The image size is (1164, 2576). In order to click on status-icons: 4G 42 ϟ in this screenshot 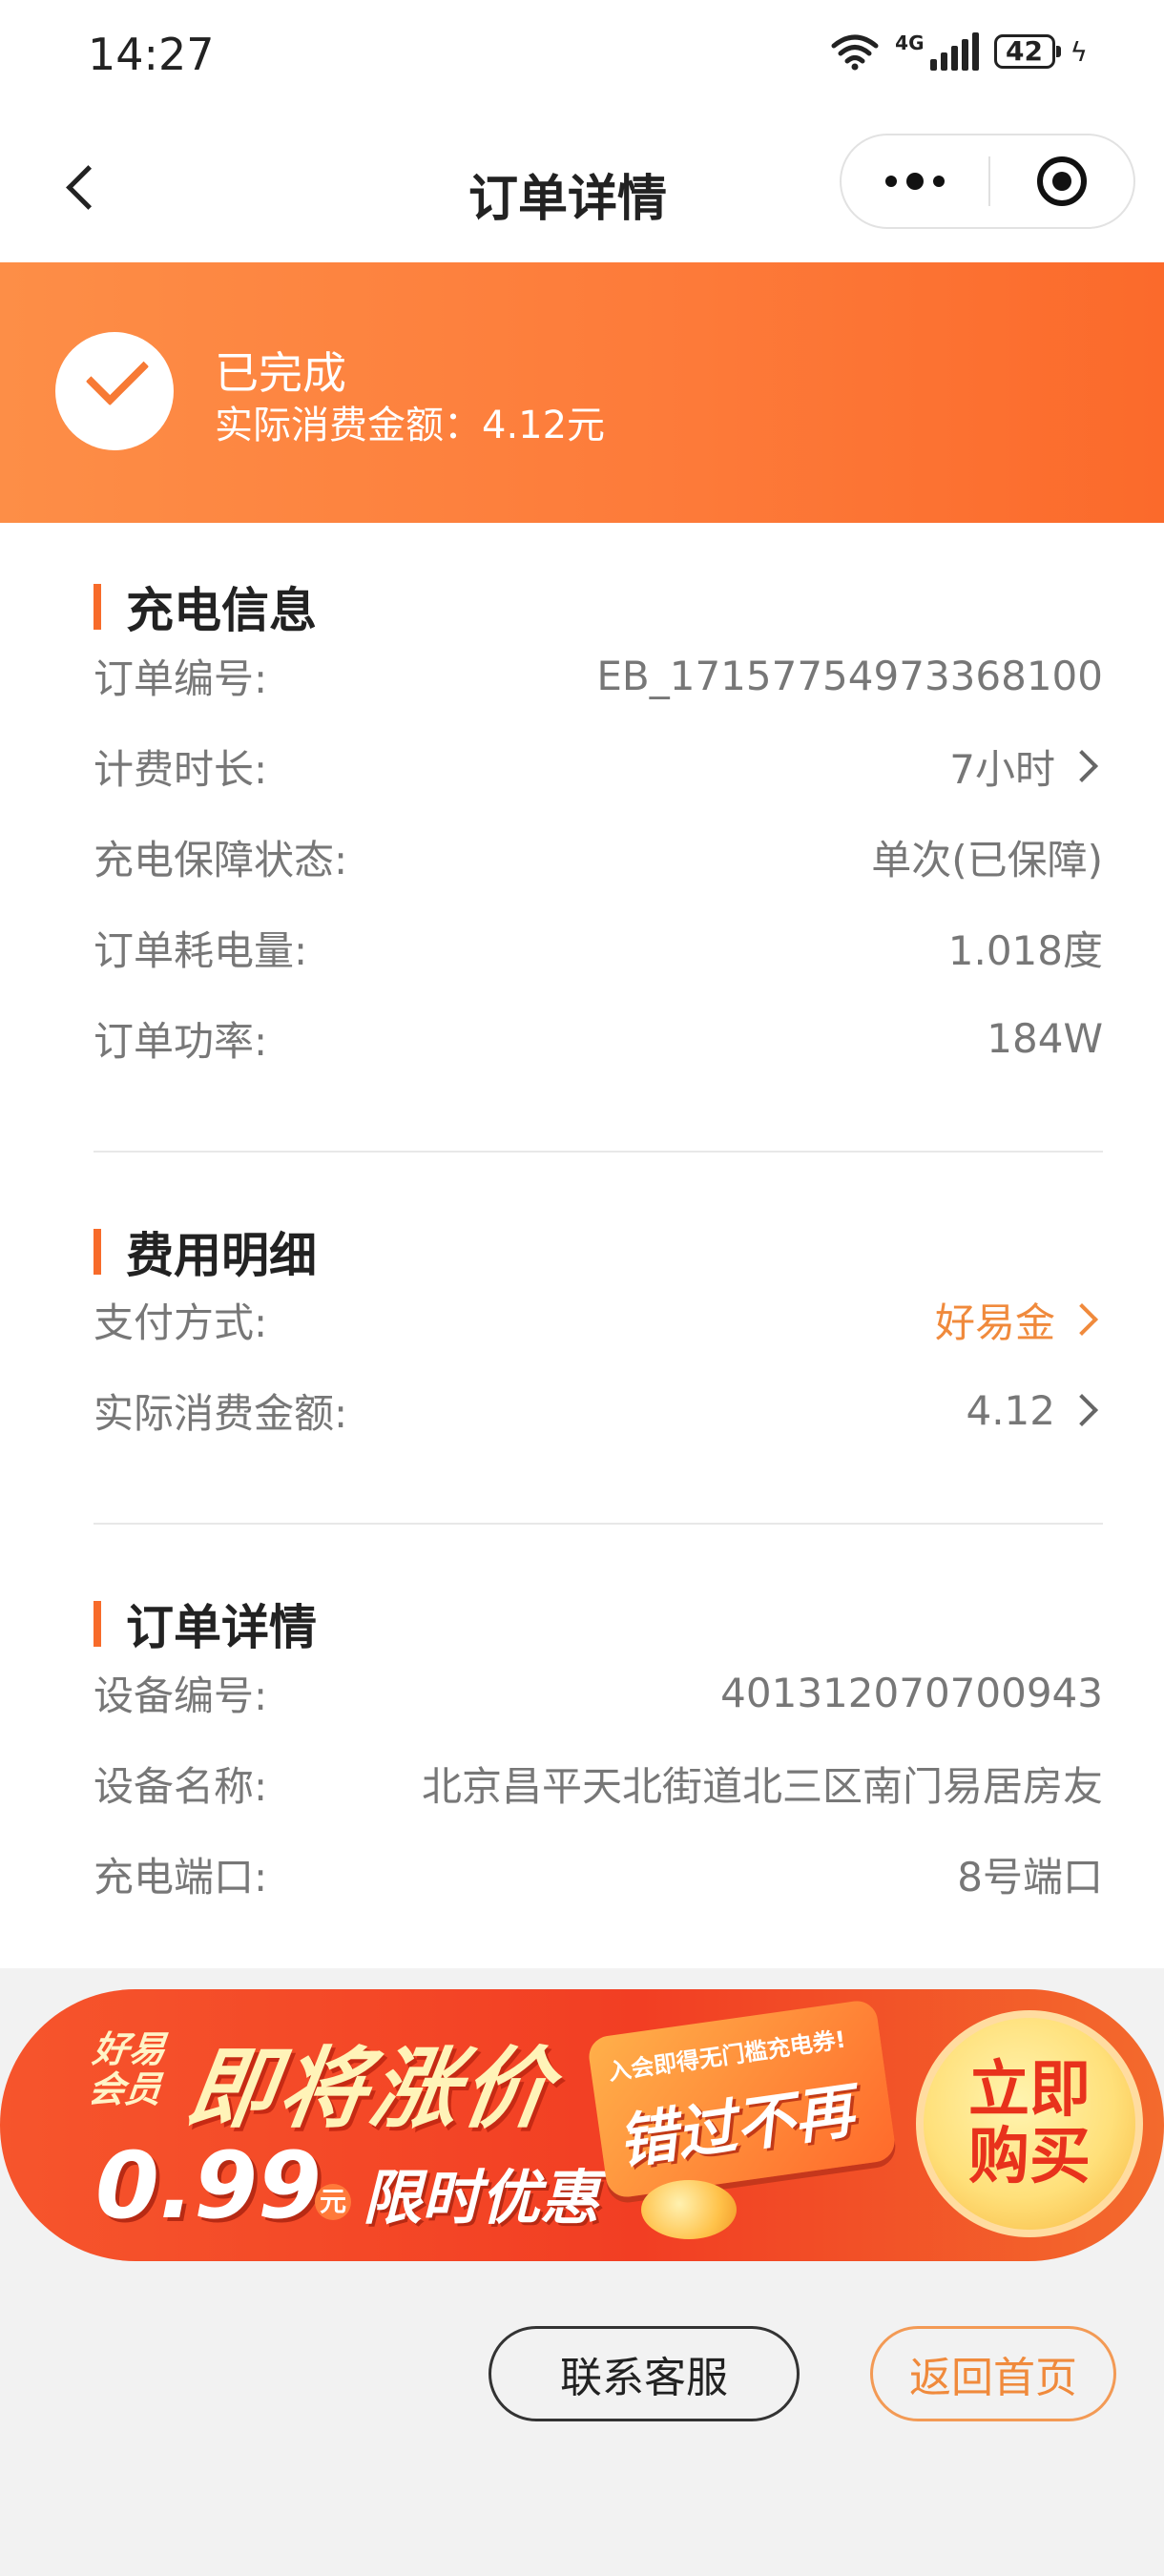, I will do `click(959, 51)`.